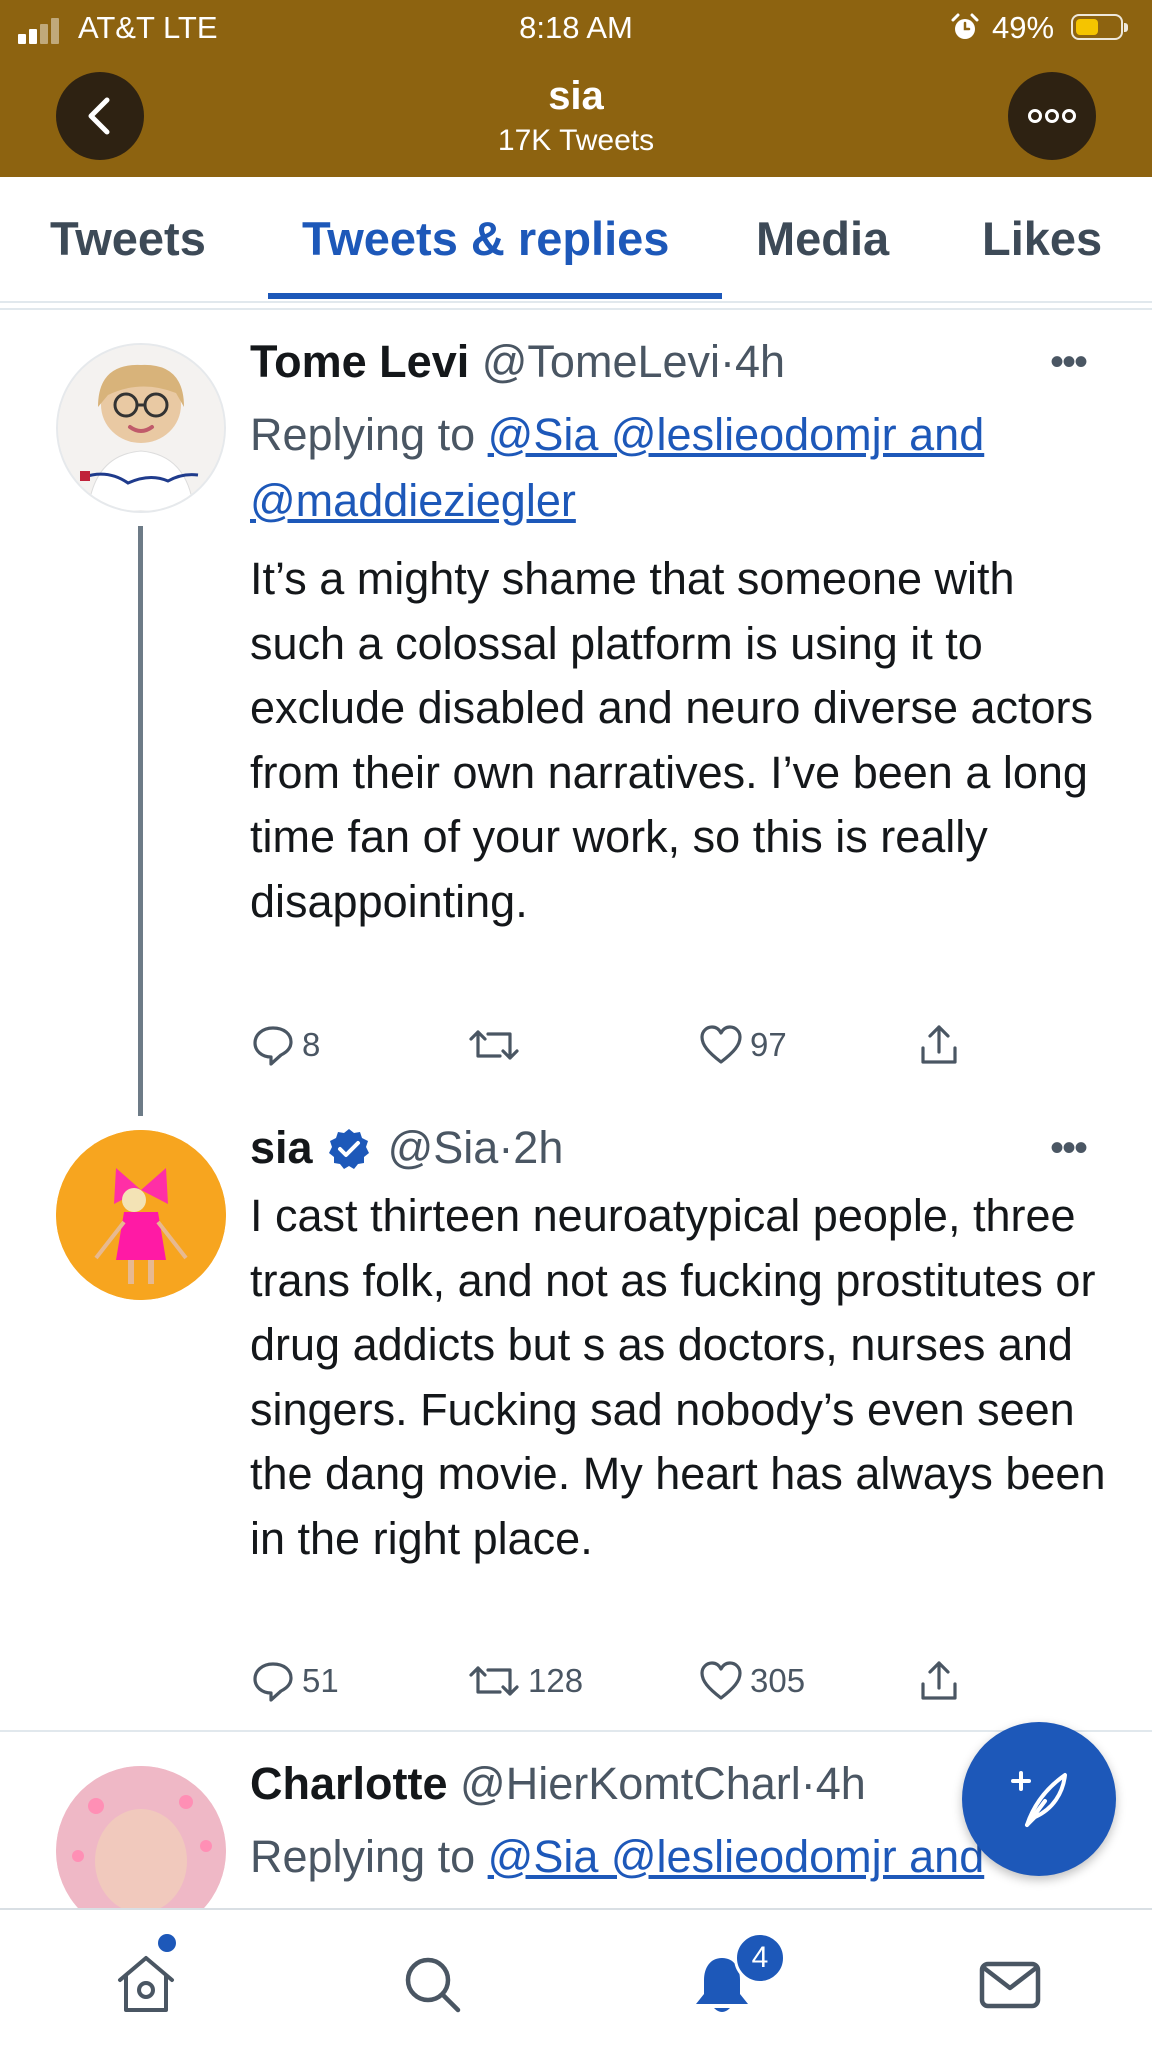  I want to click on like-count: 97, so click(768, 1044).